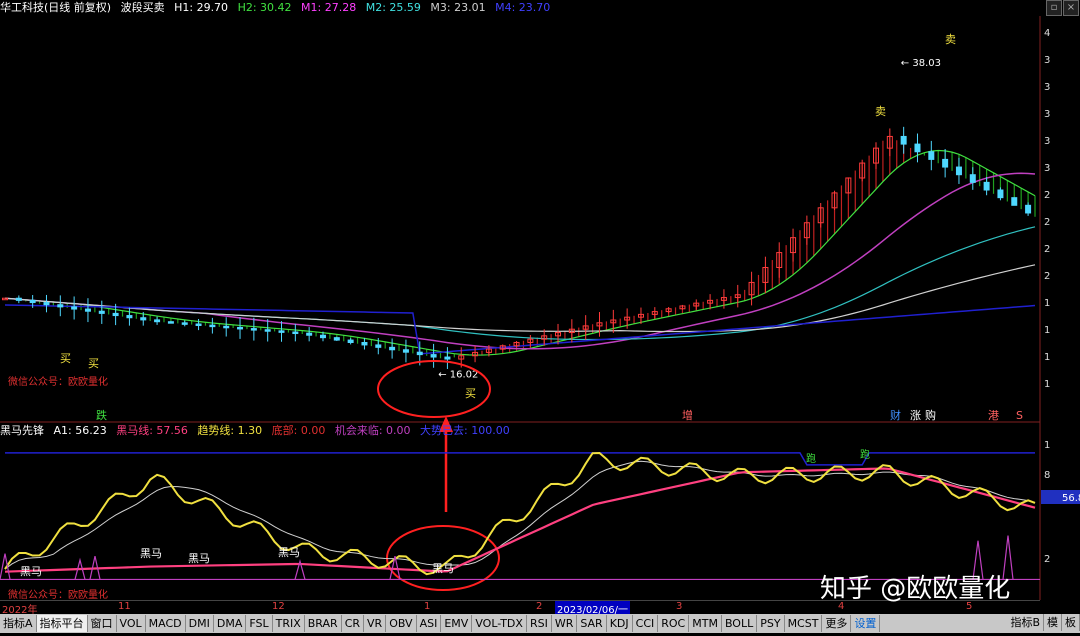 This screenshot has height=636, width=1080. What do you see at coordinates (230, 430) in the screenshot?
I see `trend-value: 趋势线: 1.30` at bounding box center [230, 430].